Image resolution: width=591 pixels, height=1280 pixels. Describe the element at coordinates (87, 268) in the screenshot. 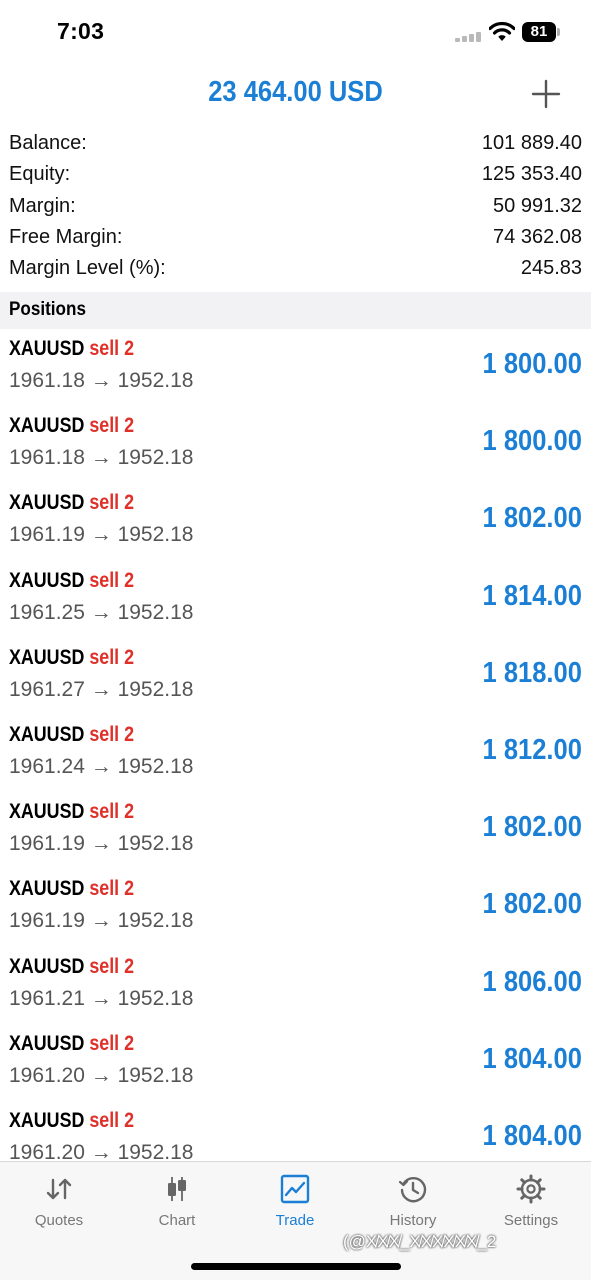

I see `summary-label: Margin Level (%):` at that location.